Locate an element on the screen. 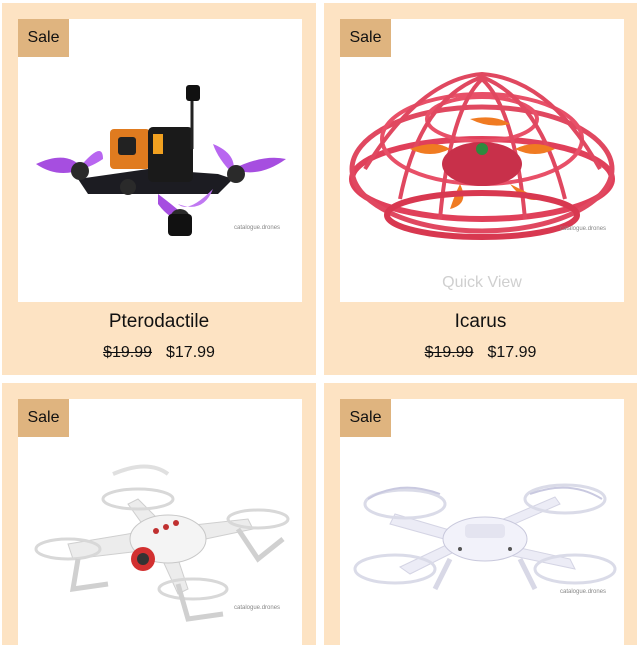 Image resolution: width=637 pixels, height=649 pixels. ufo-drone-image is located at coordinates (482, 155).